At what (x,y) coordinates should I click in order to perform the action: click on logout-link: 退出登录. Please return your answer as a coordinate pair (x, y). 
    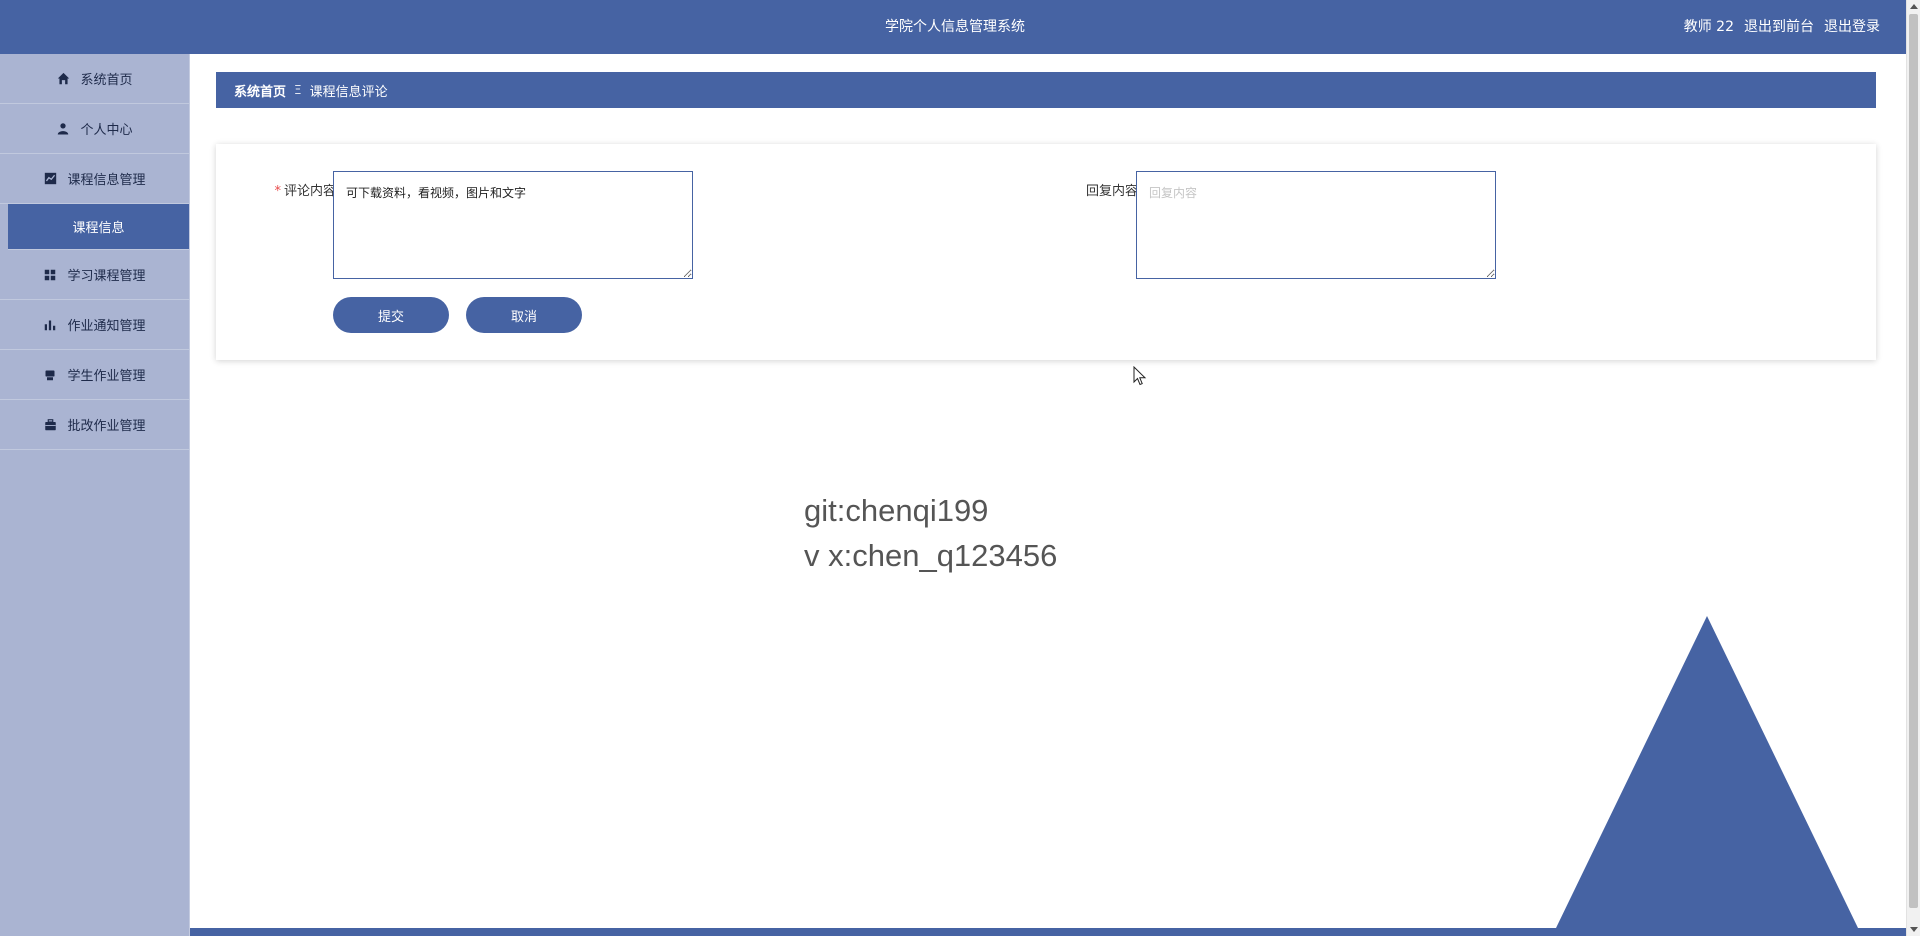
    Looking at the image, I should click on (1852, 27).